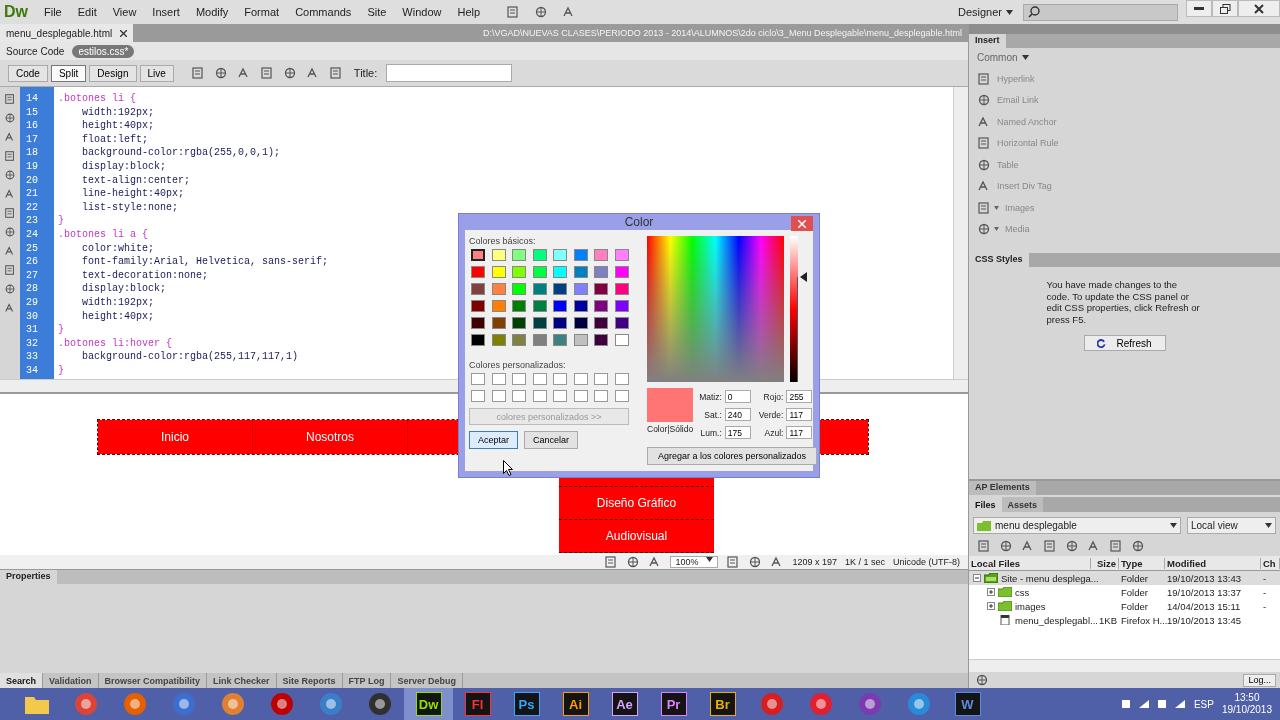 This screenshot has height=720, width=1280. Describe the element at coordinates (799, 396) in the screenshot. I see `value-field: 255` at that location.